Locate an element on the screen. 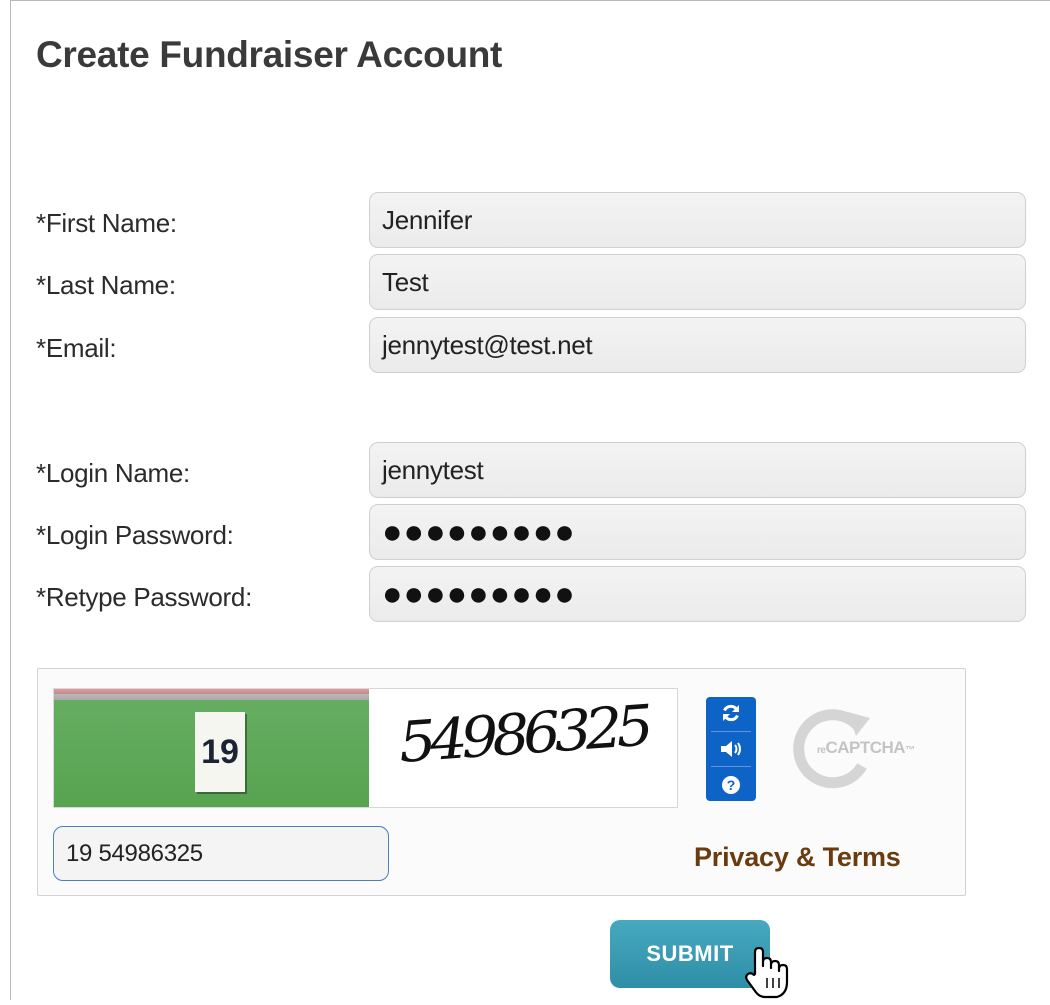 Image resolution: width=1050 pixels, height=1005 pixels. captcha-challenge-image: 19 54986325 is located at coordinates (365, 748).